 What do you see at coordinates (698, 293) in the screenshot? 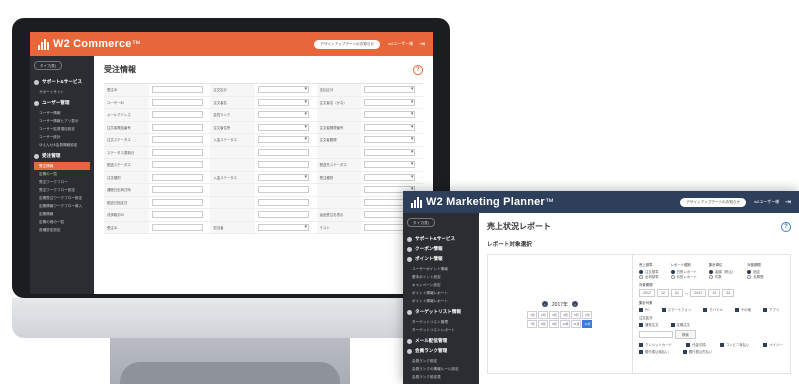
I see `to-year-select: 2017` at bounding box center [698, 293].